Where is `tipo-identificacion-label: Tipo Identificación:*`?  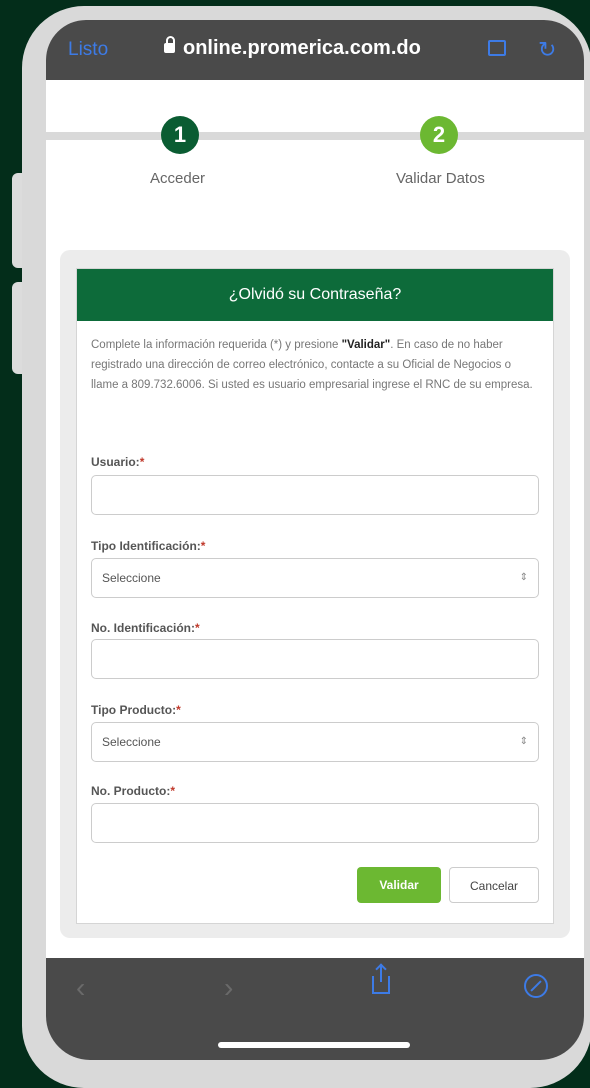 tipo-identificacion-label: Tipo Identificación:* is located at coordinates (148, 546).